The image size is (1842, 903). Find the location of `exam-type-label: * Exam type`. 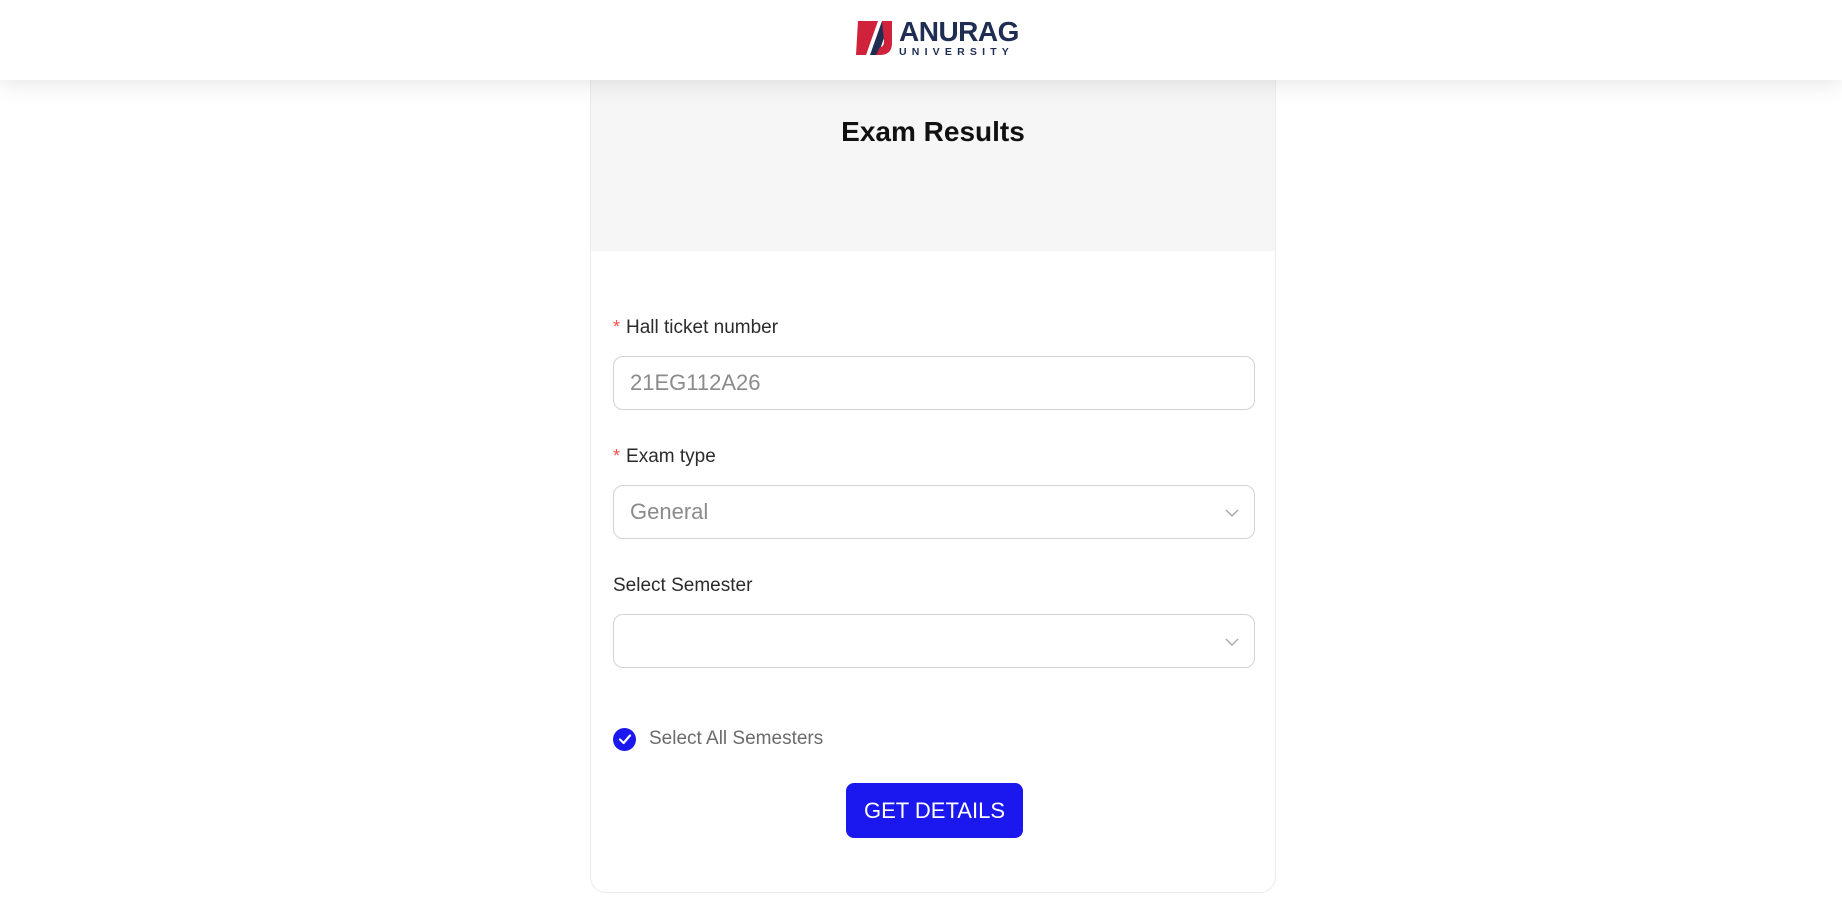

exam-type-label: * Exam type is located at coordinates (664, 457).